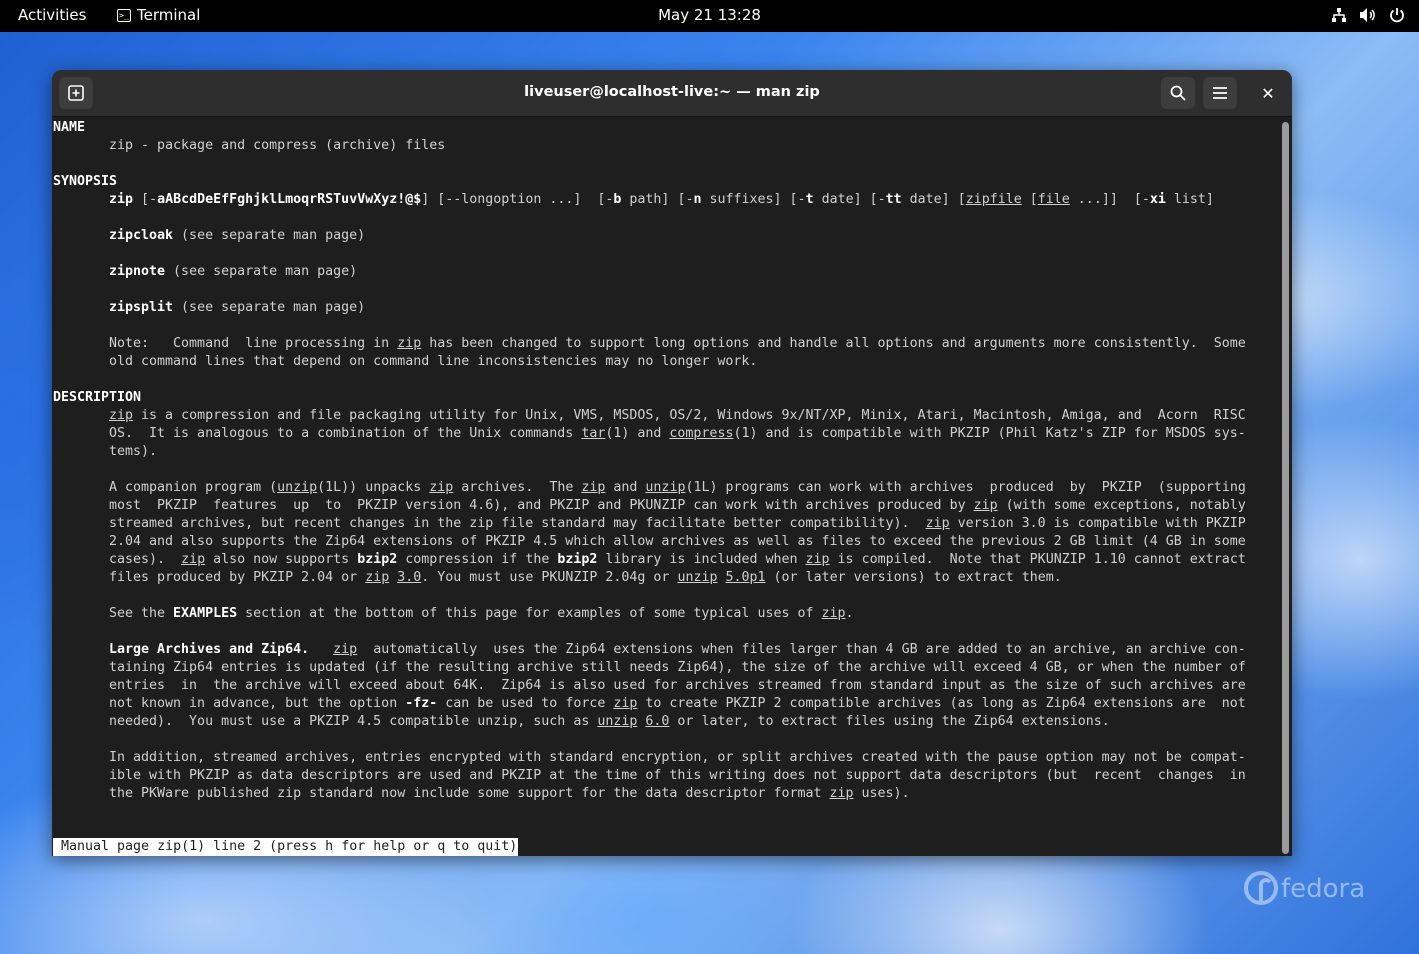  What do you see at coordinates (625, 487) in the screenshot?
I see `manpage-text-segment: and` at bounding box center [625, 487].